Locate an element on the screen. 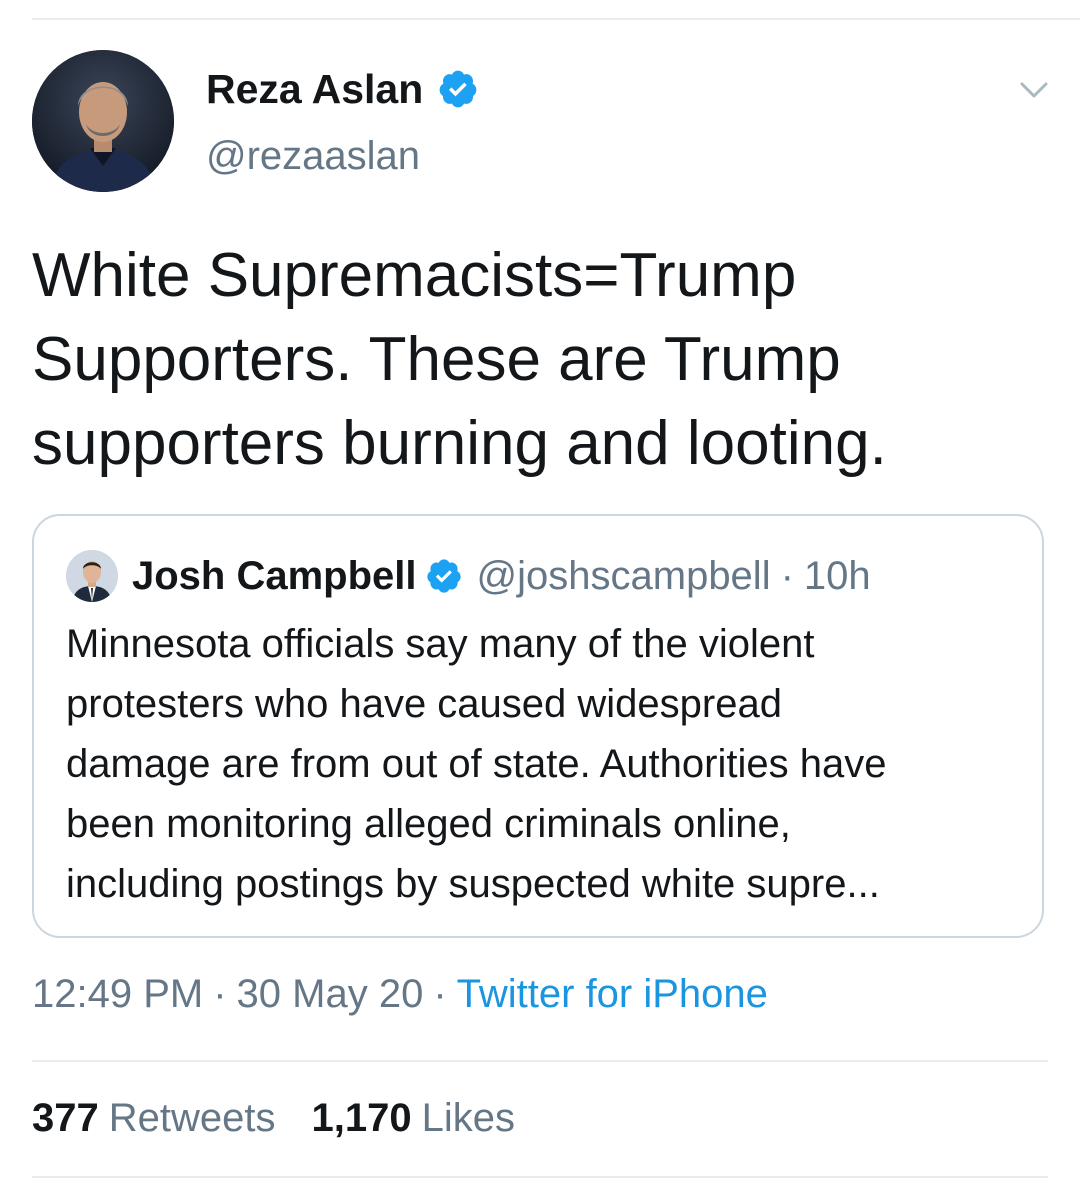 This screenshot has width=1080, height=1198. likes-count: 1,170 is located at coordinates (361, 1118).